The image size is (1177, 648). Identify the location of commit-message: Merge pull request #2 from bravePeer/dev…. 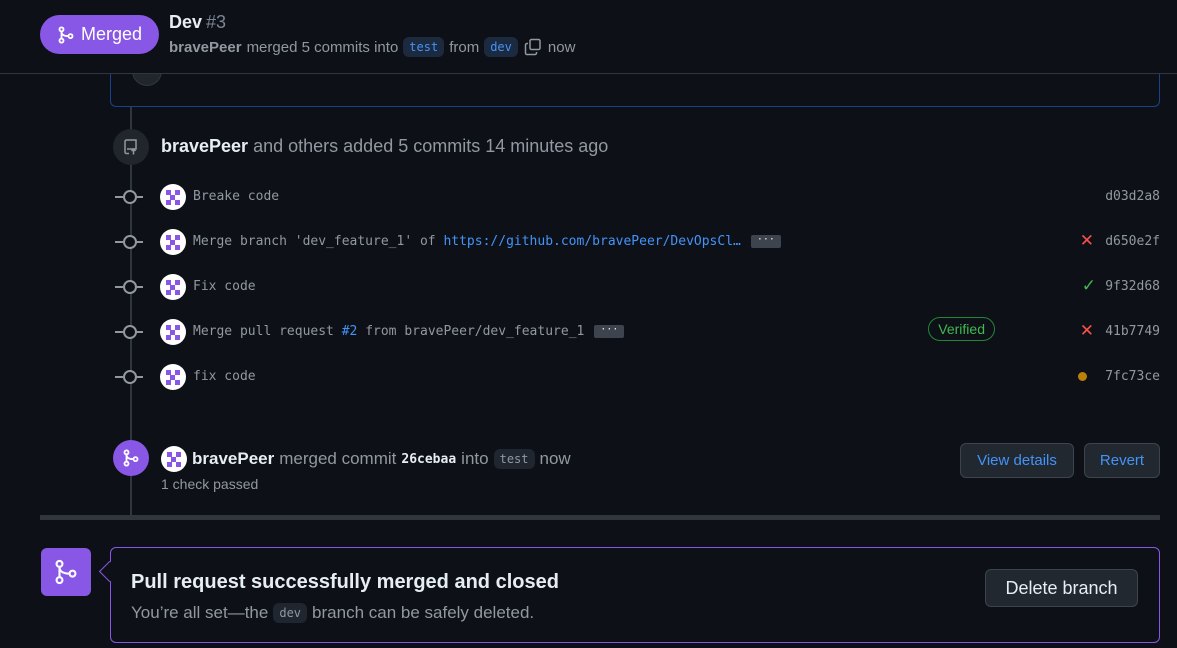
(409, 331).